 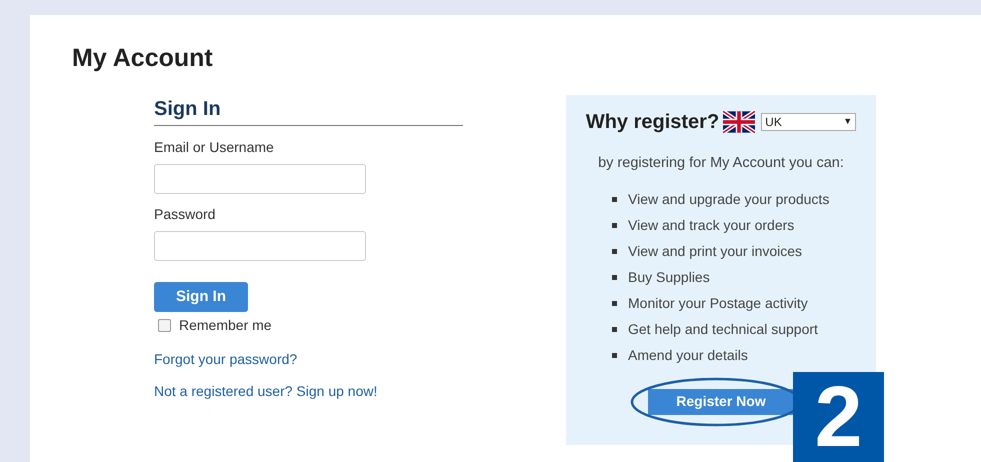 What do you see at coordinates (688, 356) in the screenshot?
I see `benefit-text: Amend your details` at bounding box center [688, 356].